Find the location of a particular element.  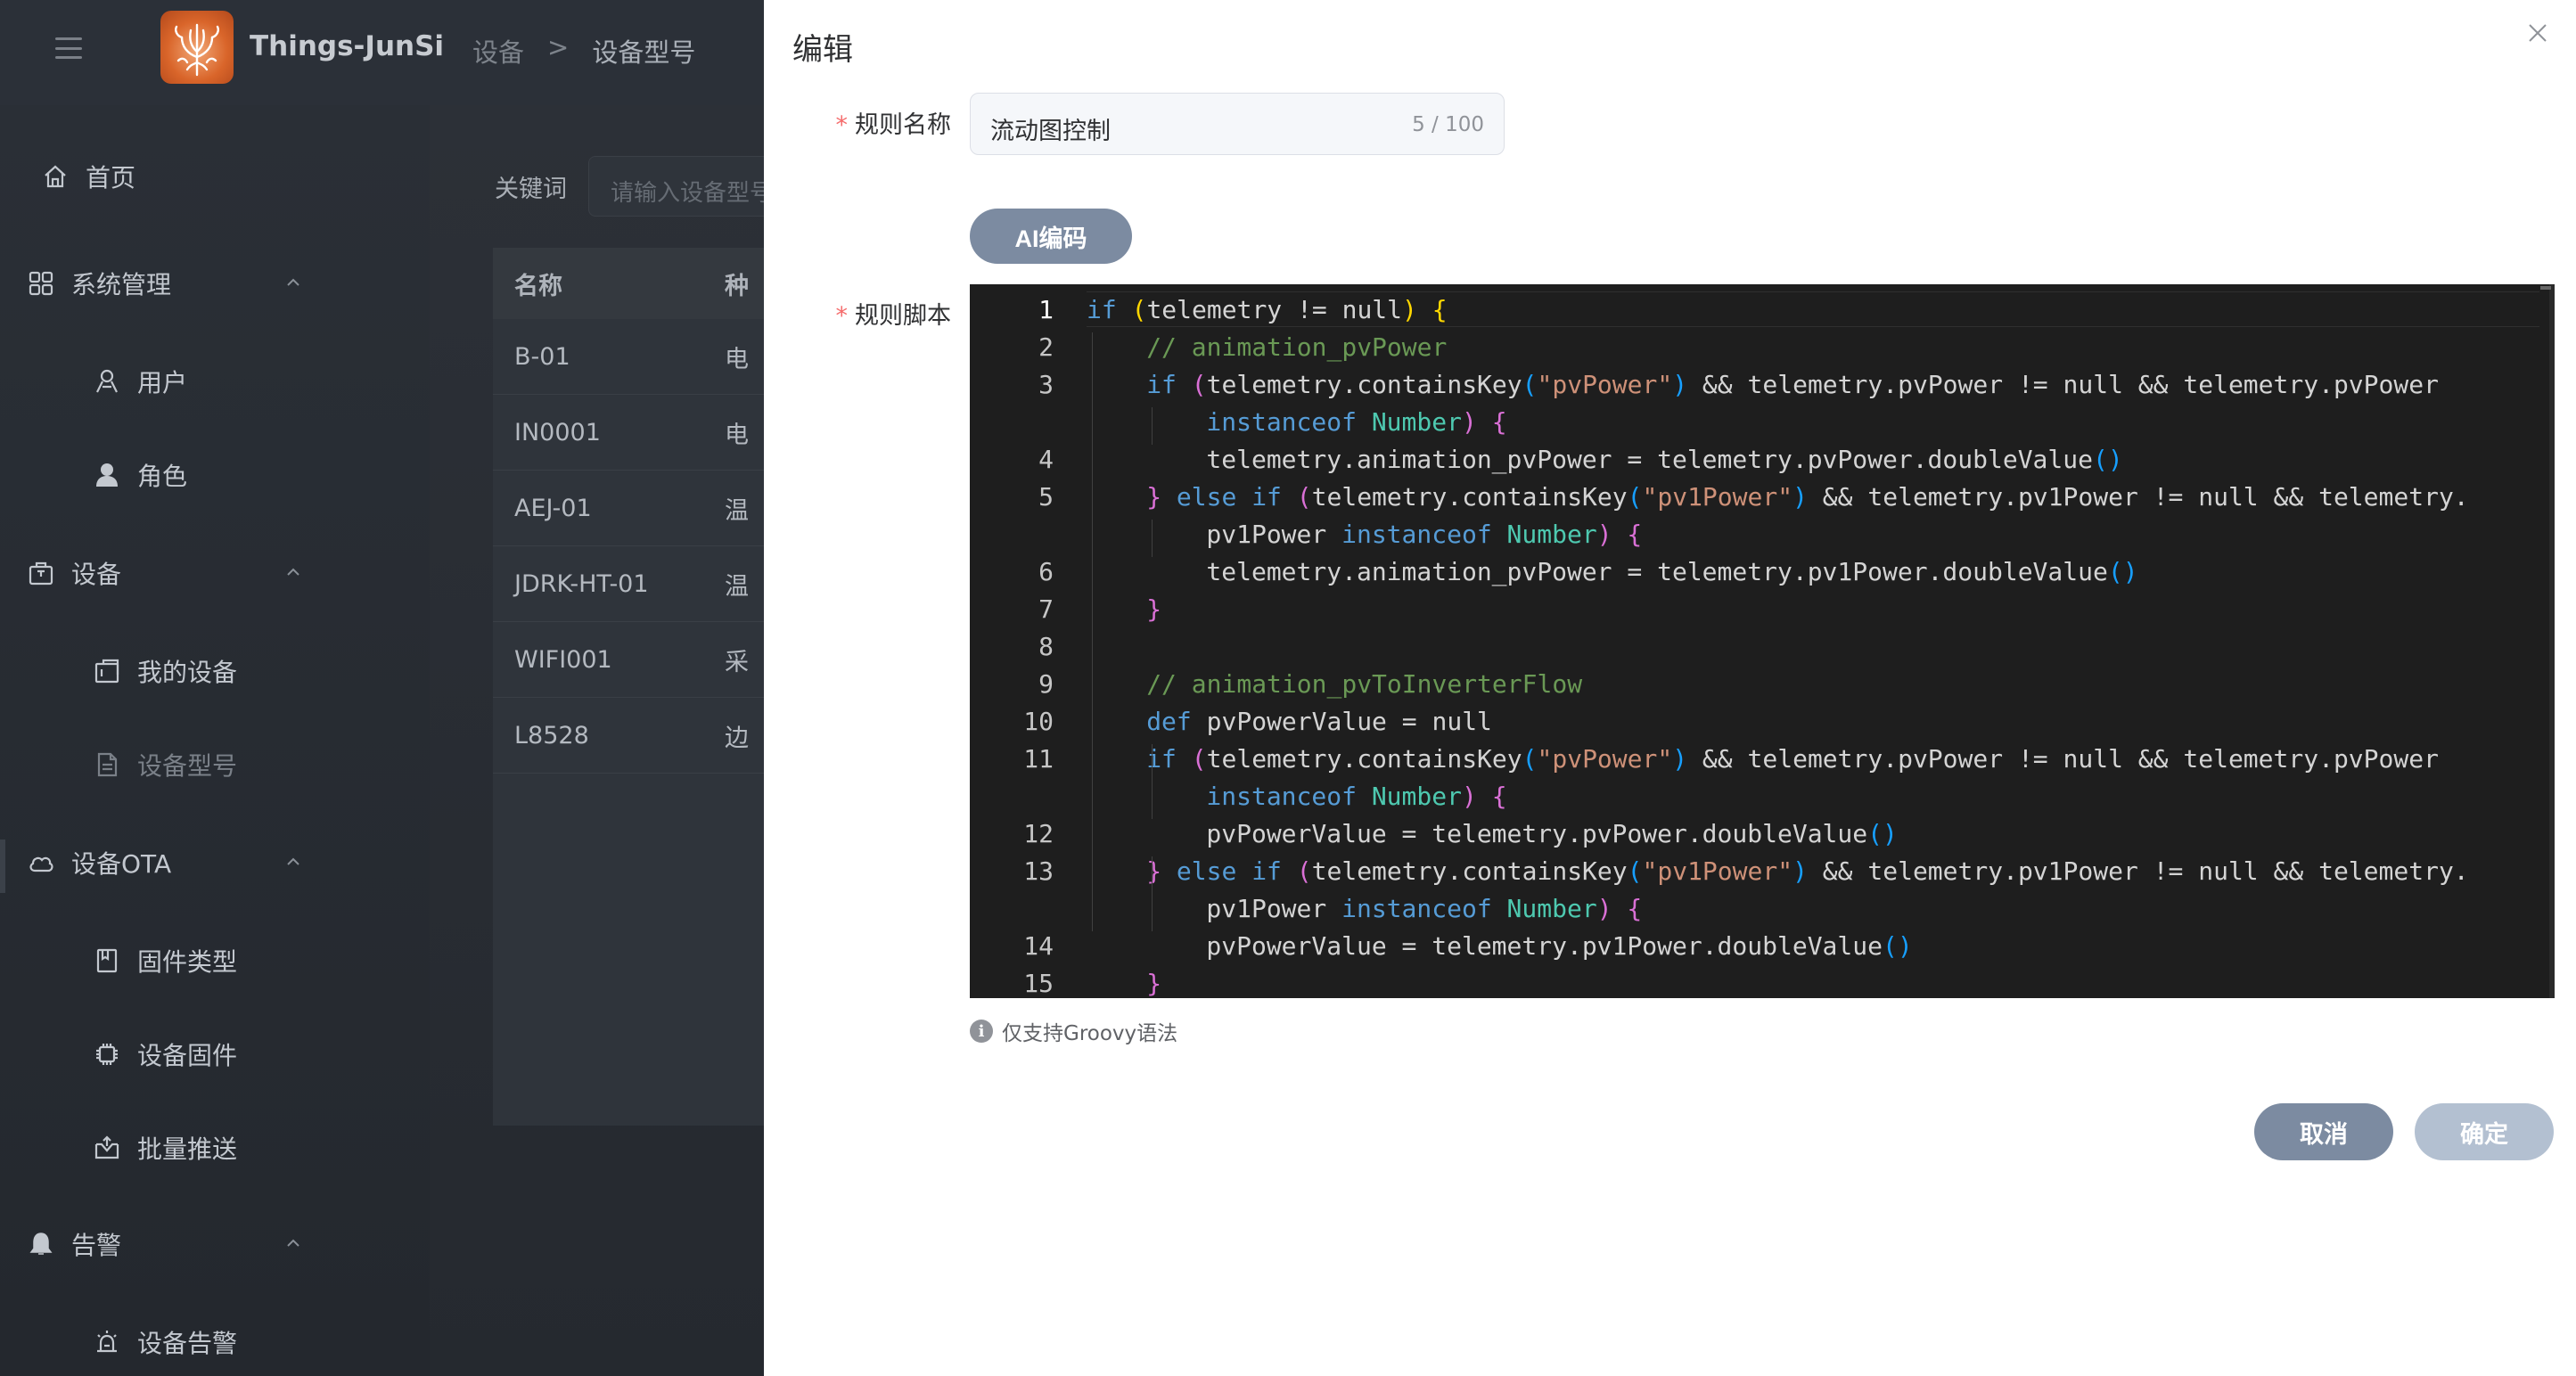

breadcrumb-item-device-model: 设备型号 is located at coordinates (644, 52).